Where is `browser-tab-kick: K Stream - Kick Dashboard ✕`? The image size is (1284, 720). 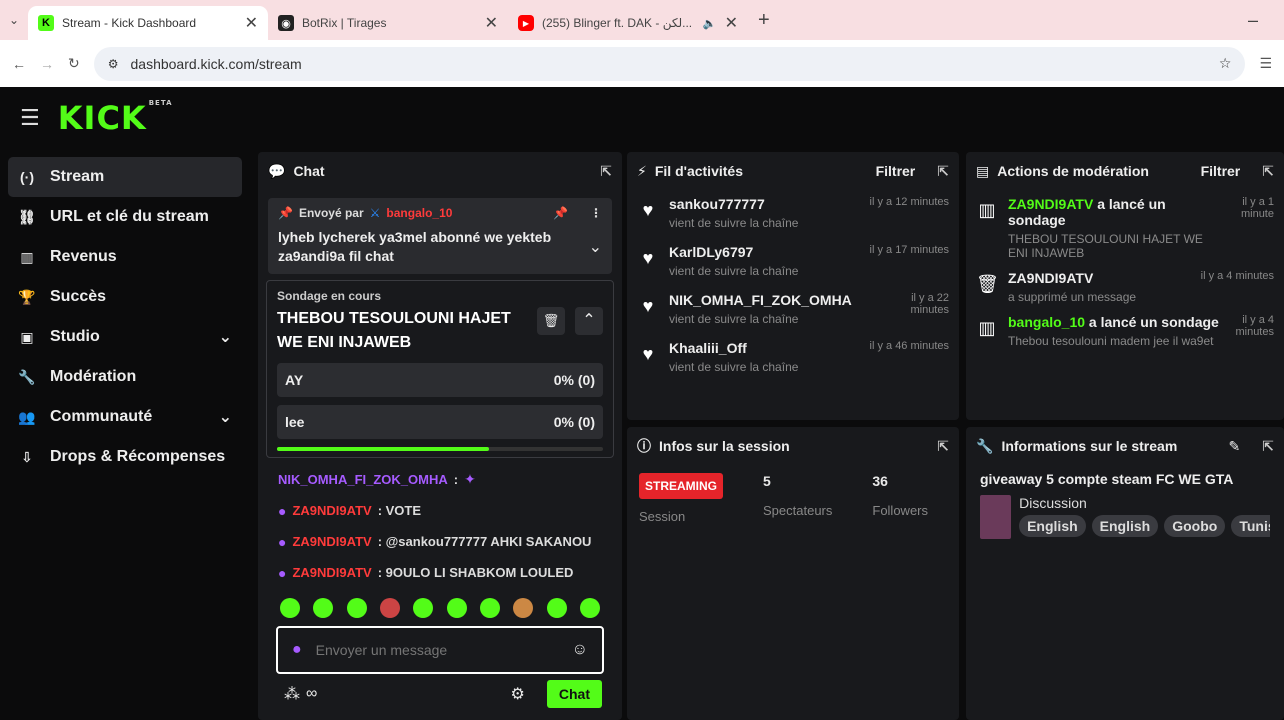
browser-tab-kick: K Stream - Kick Dashboard ✕ is located at coordinates (148, 23).